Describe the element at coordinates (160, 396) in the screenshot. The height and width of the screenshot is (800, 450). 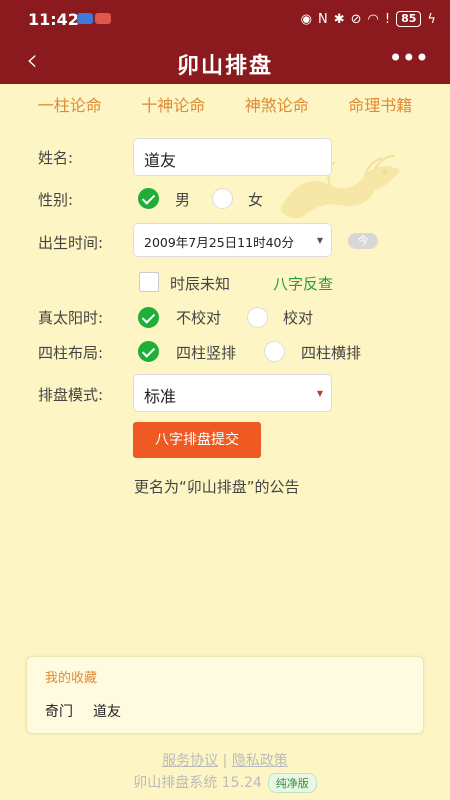
I see `mode-value: 标准` at that location.